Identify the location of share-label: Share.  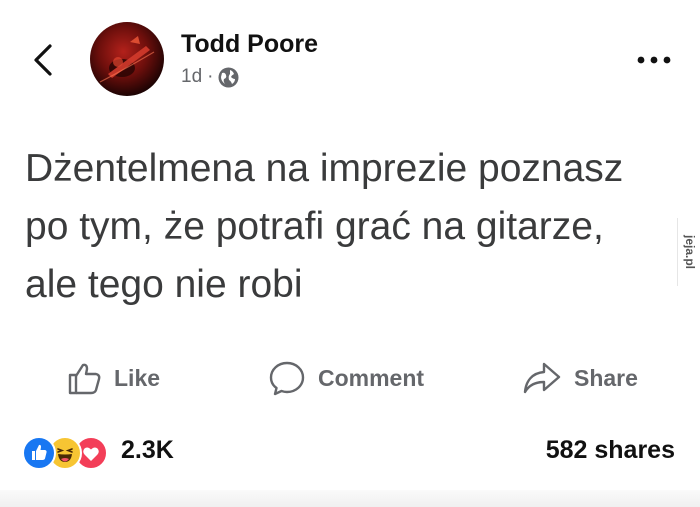
(606, 377).